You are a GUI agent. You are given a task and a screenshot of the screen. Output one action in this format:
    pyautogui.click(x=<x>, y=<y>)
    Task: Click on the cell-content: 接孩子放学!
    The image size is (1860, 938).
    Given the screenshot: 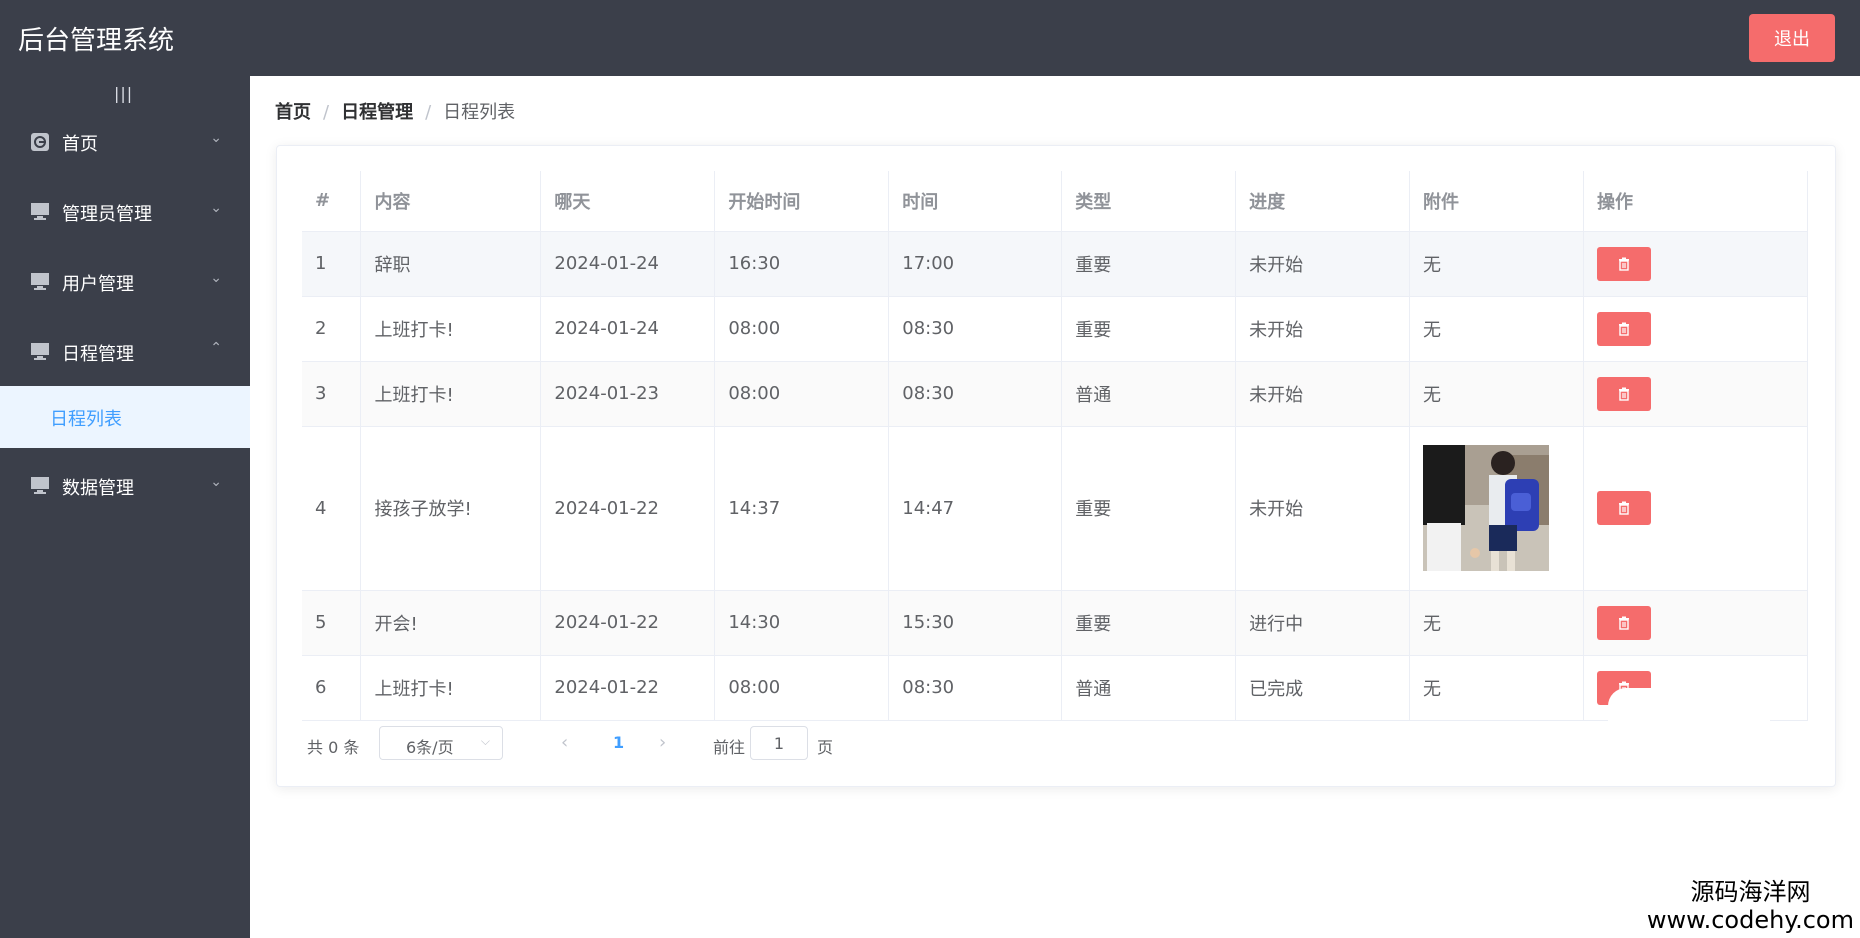 What is the action you would take?
    pyautogui.click(x=451, y=508)
    